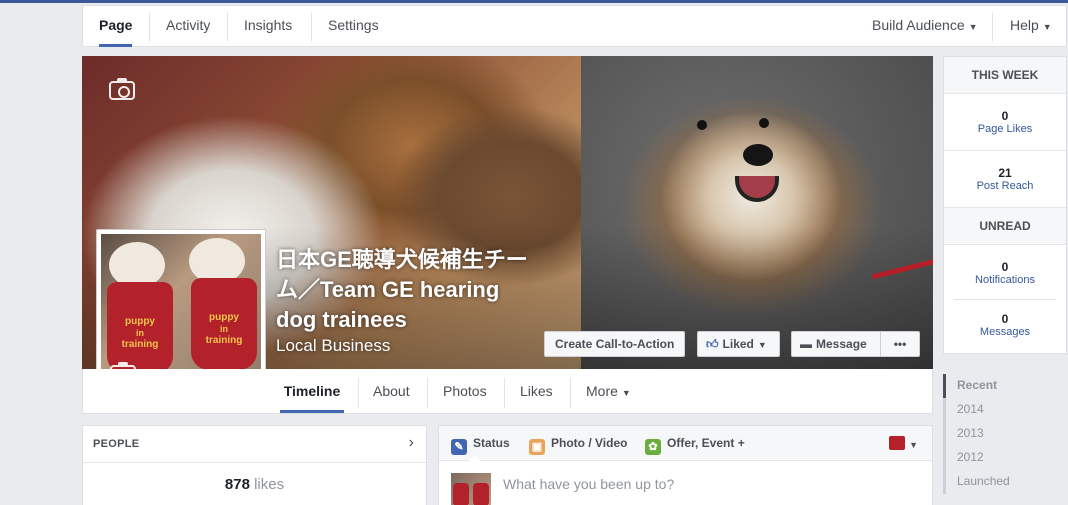 The image size is (1068, 505). Describe the element at coordinates (269, 484) in the screenshot. I see `likes-word: likes` at that location.